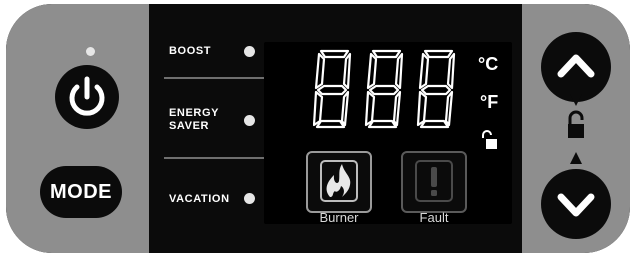 This screenshot has width=636, height=257. What do you see at coordinates (434, 217) in the screenshot?
I see `fault-label: Fault` at bounding box center [434, 217].